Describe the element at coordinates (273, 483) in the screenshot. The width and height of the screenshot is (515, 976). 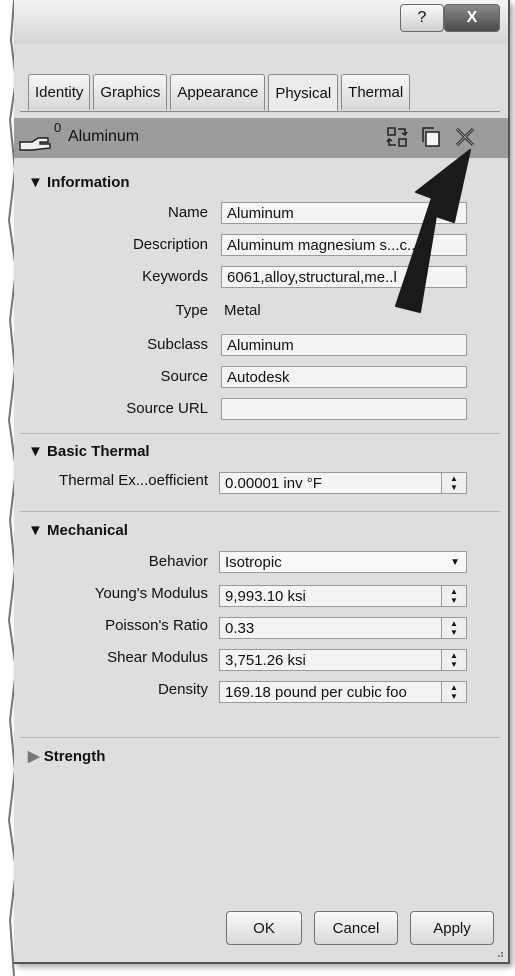
I see `thermal-expansion-value: 0.00001 inv °F` at that location.